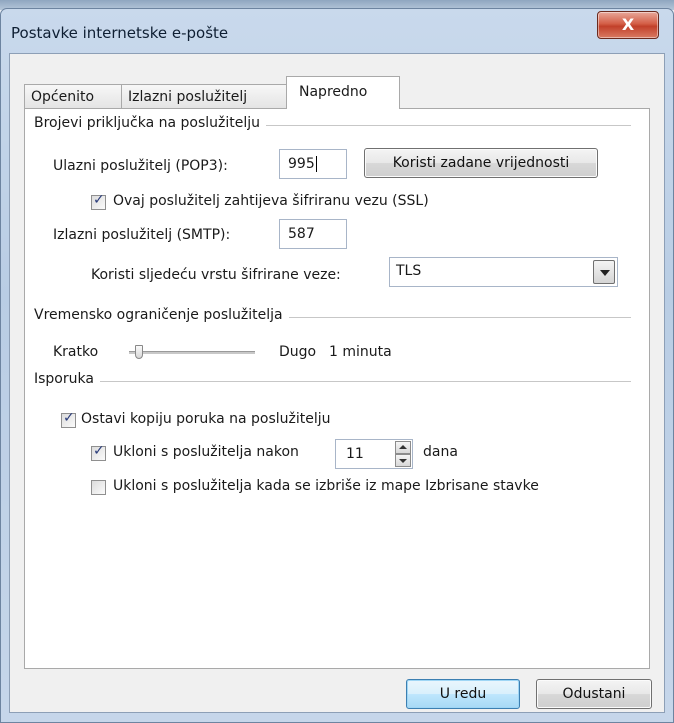 The image size is (674, 723). I want to click on leave-copy-checkbox: ✓, so click(68, 419).